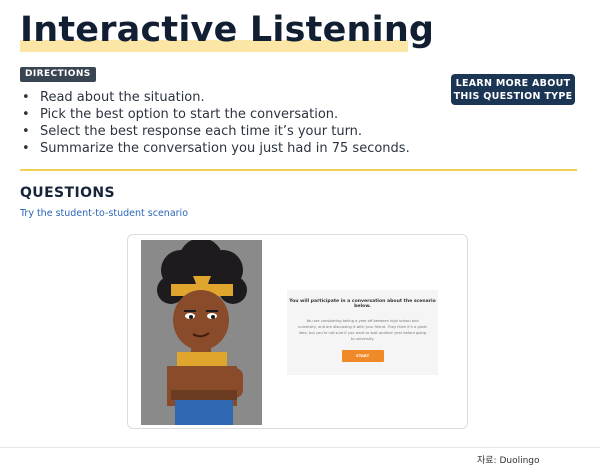  I want to click on scenario-link: Try the student-to-student scenario, so click(104, 213).